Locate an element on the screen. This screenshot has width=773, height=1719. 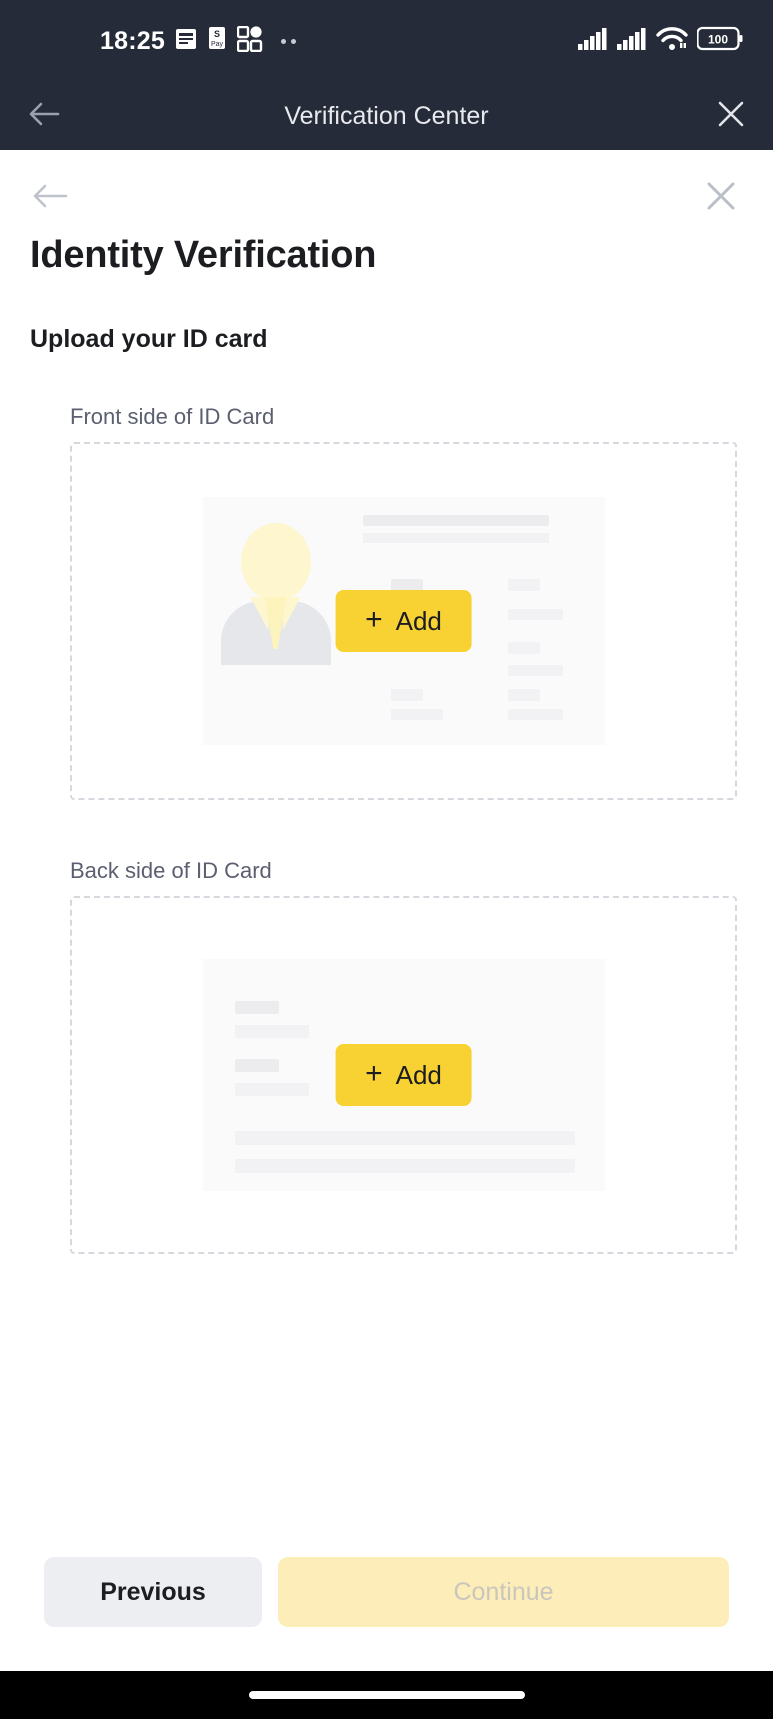
app-header-title: Verification Center is located at coordinates (386, 115).